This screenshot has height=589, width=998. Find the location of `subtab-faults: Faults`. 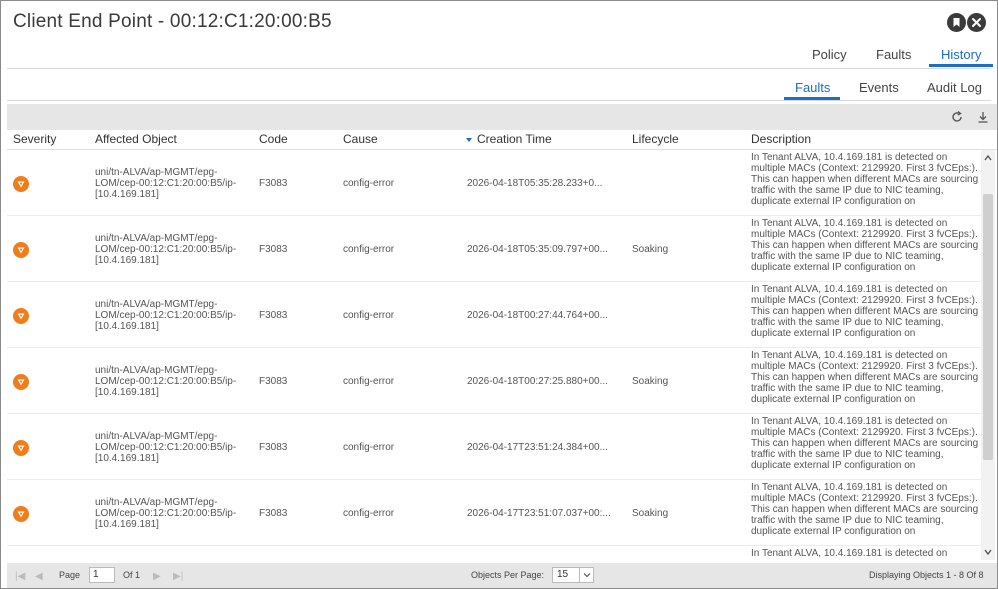

subtab-faults: Faults is located at coordinates (812, 87).